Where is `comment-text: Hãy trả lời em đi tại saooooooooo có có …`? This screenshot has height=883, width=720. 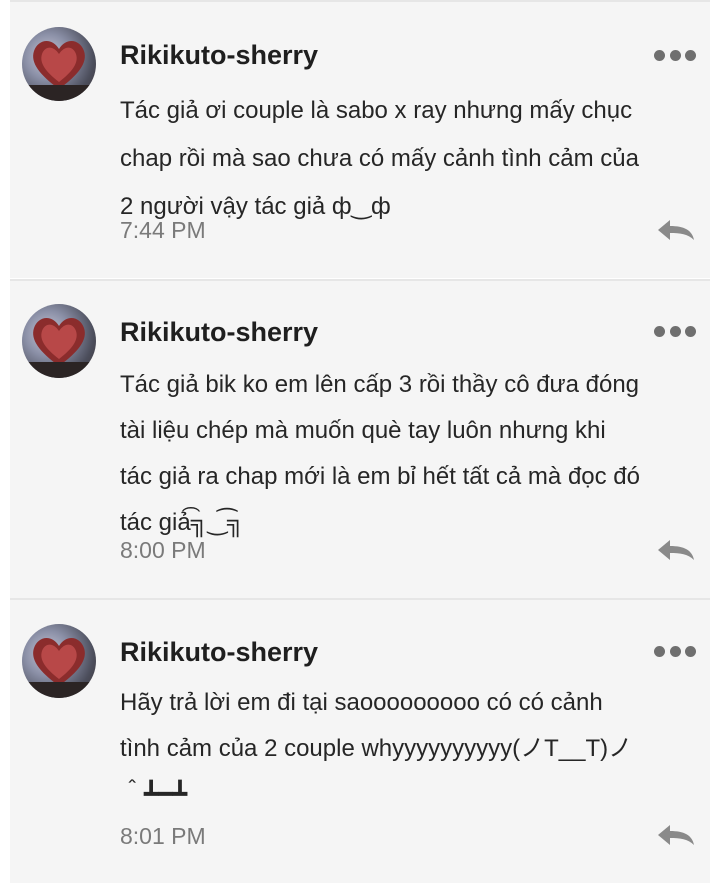 comment-text: Hãy trả lời em đi tại saooooooooo có có … is located at coordinates (376, 748).